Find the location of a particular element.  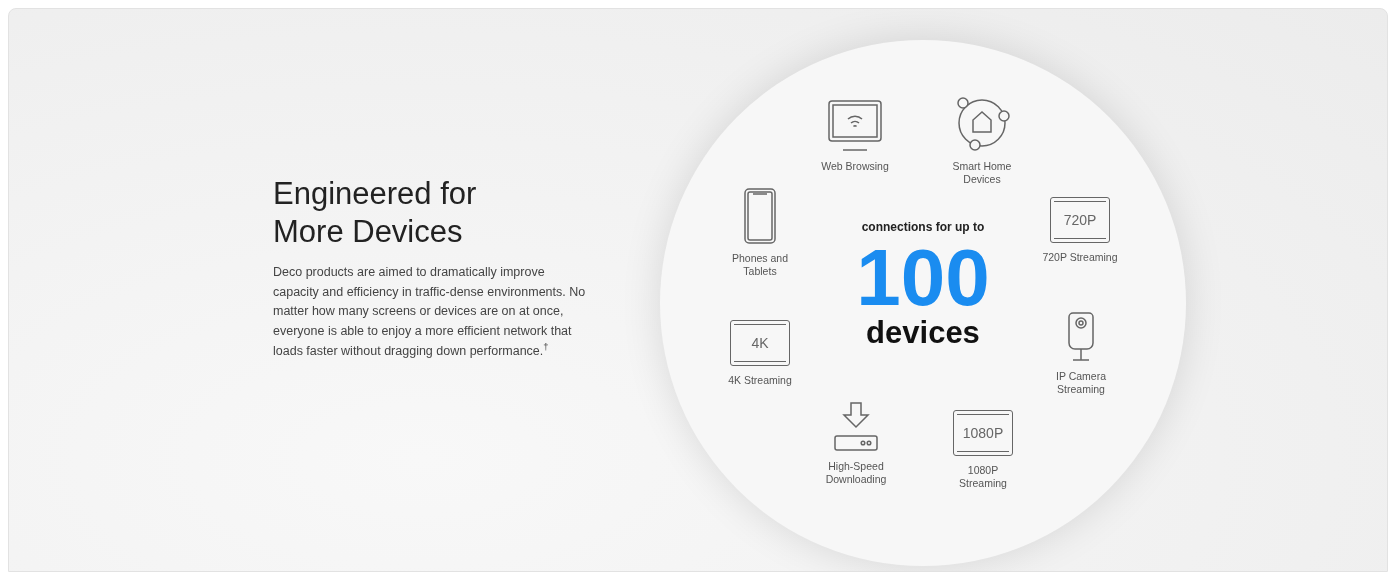

device-label: 1080P Streaming is located at coordinates (983, 477).